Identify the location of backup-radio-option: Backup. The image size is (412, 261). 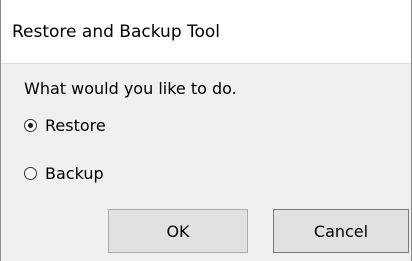
(64, 173).